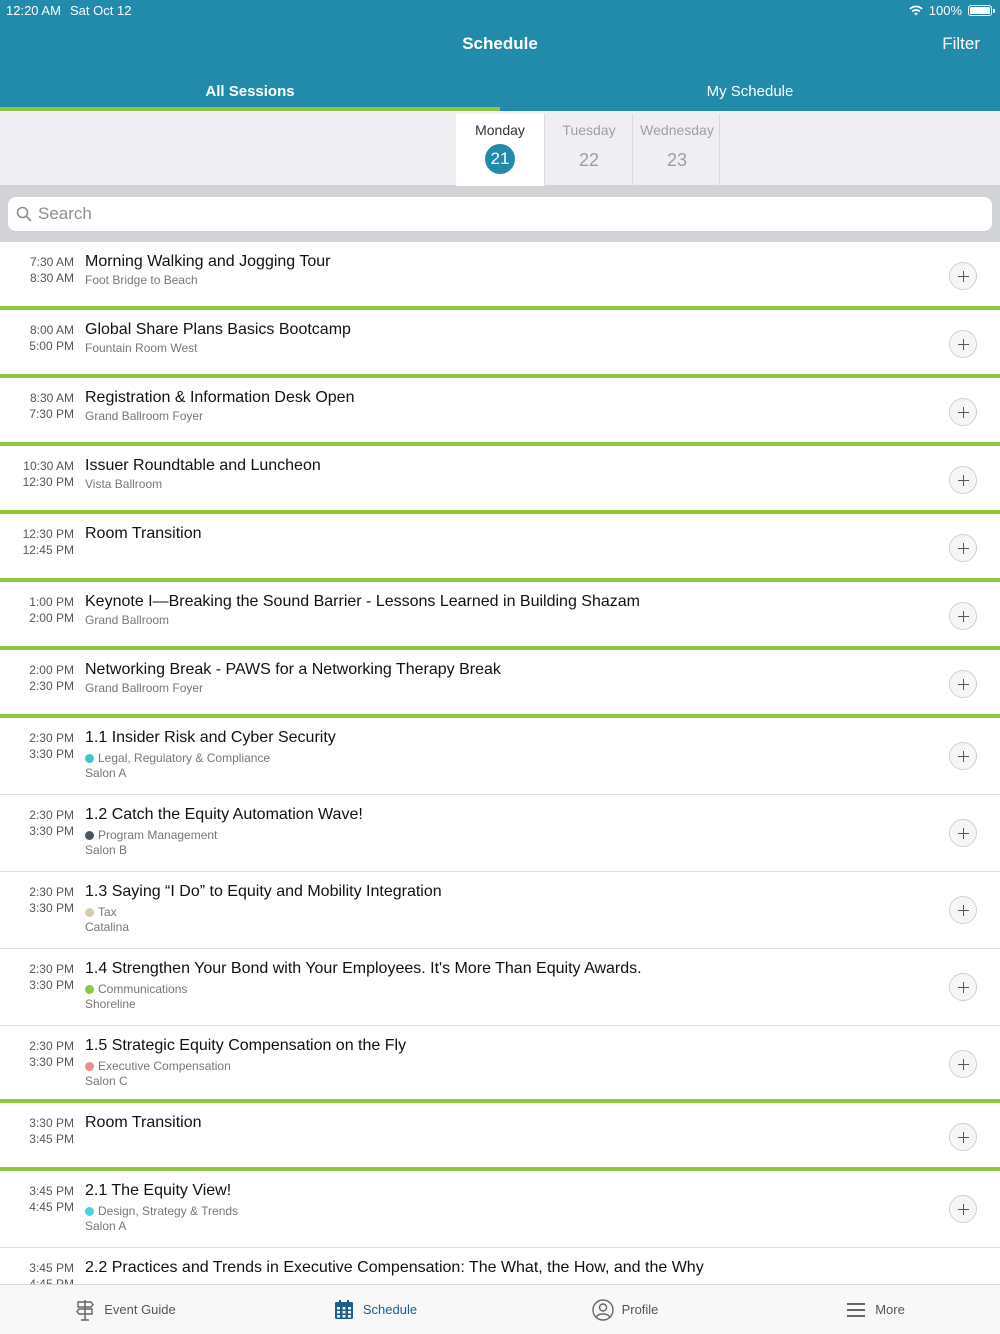 This screenshot has width=1000, height=1334. What do you see at coordinates (51, 278) in the screenshot?
I see `end-time: 8:30 AM` at bounding box center [51, 278].